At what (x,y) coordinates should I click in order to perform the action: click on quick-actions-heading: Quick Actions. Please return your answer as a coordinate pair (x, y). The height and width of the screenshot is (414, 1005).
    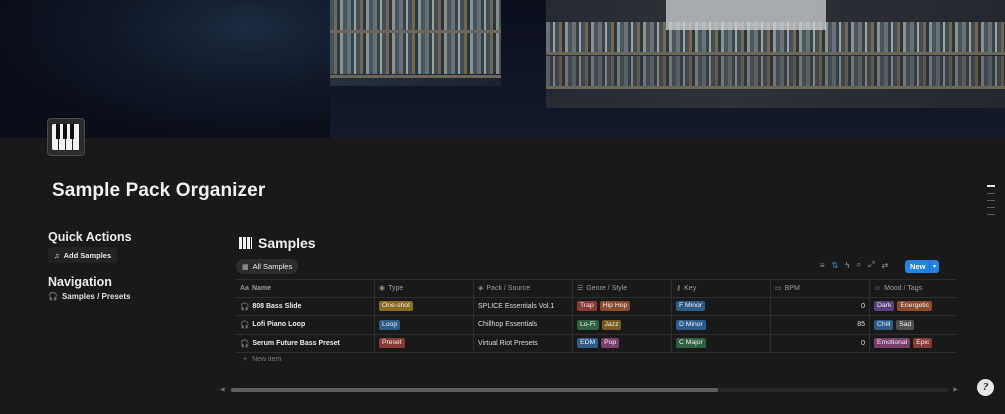
    Looking at the image, I should click on (90, 237).